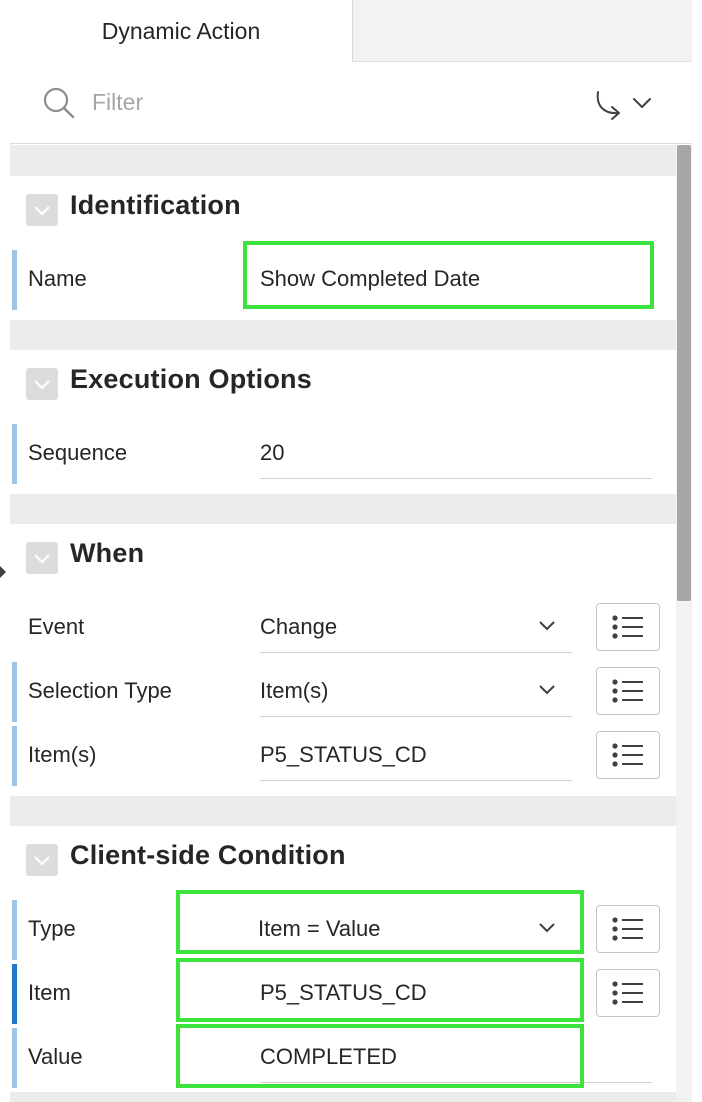  Describe the element at coordinates (107, 553) in the screenshot. I see `section-title: When` at that location.